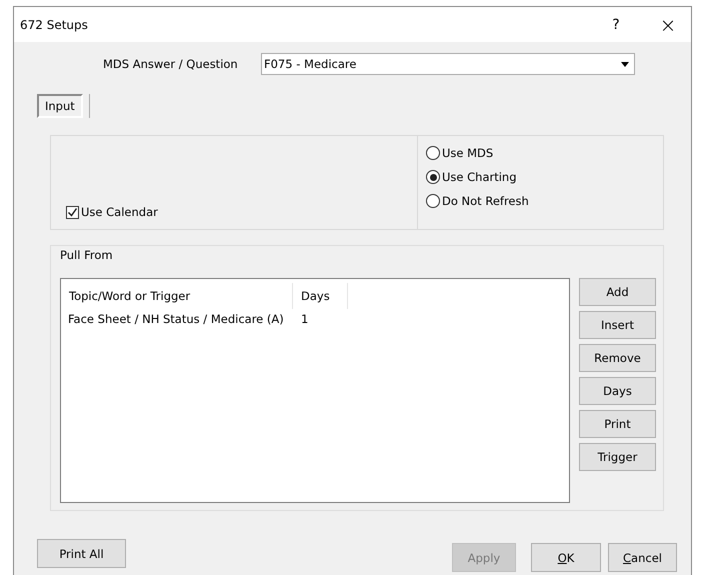 The height and width of the screenshot is (575, 704). Describe the element at coordinates (617, 424) in the screenshot. I see `action-button: Print` at that location.